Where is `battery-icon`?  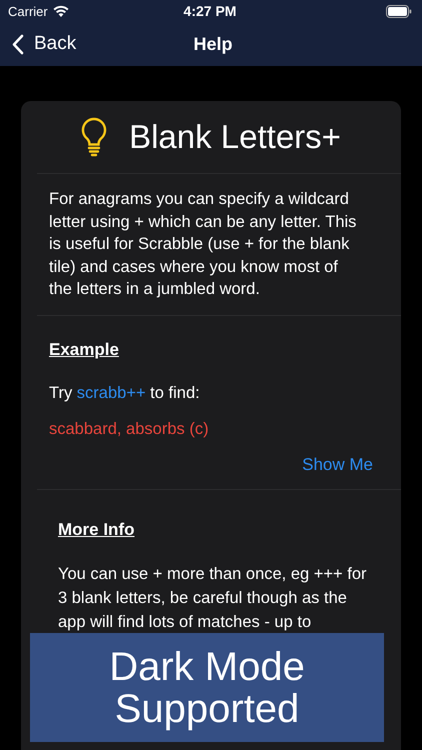 battery-icon is located at coordinates (399, 11).